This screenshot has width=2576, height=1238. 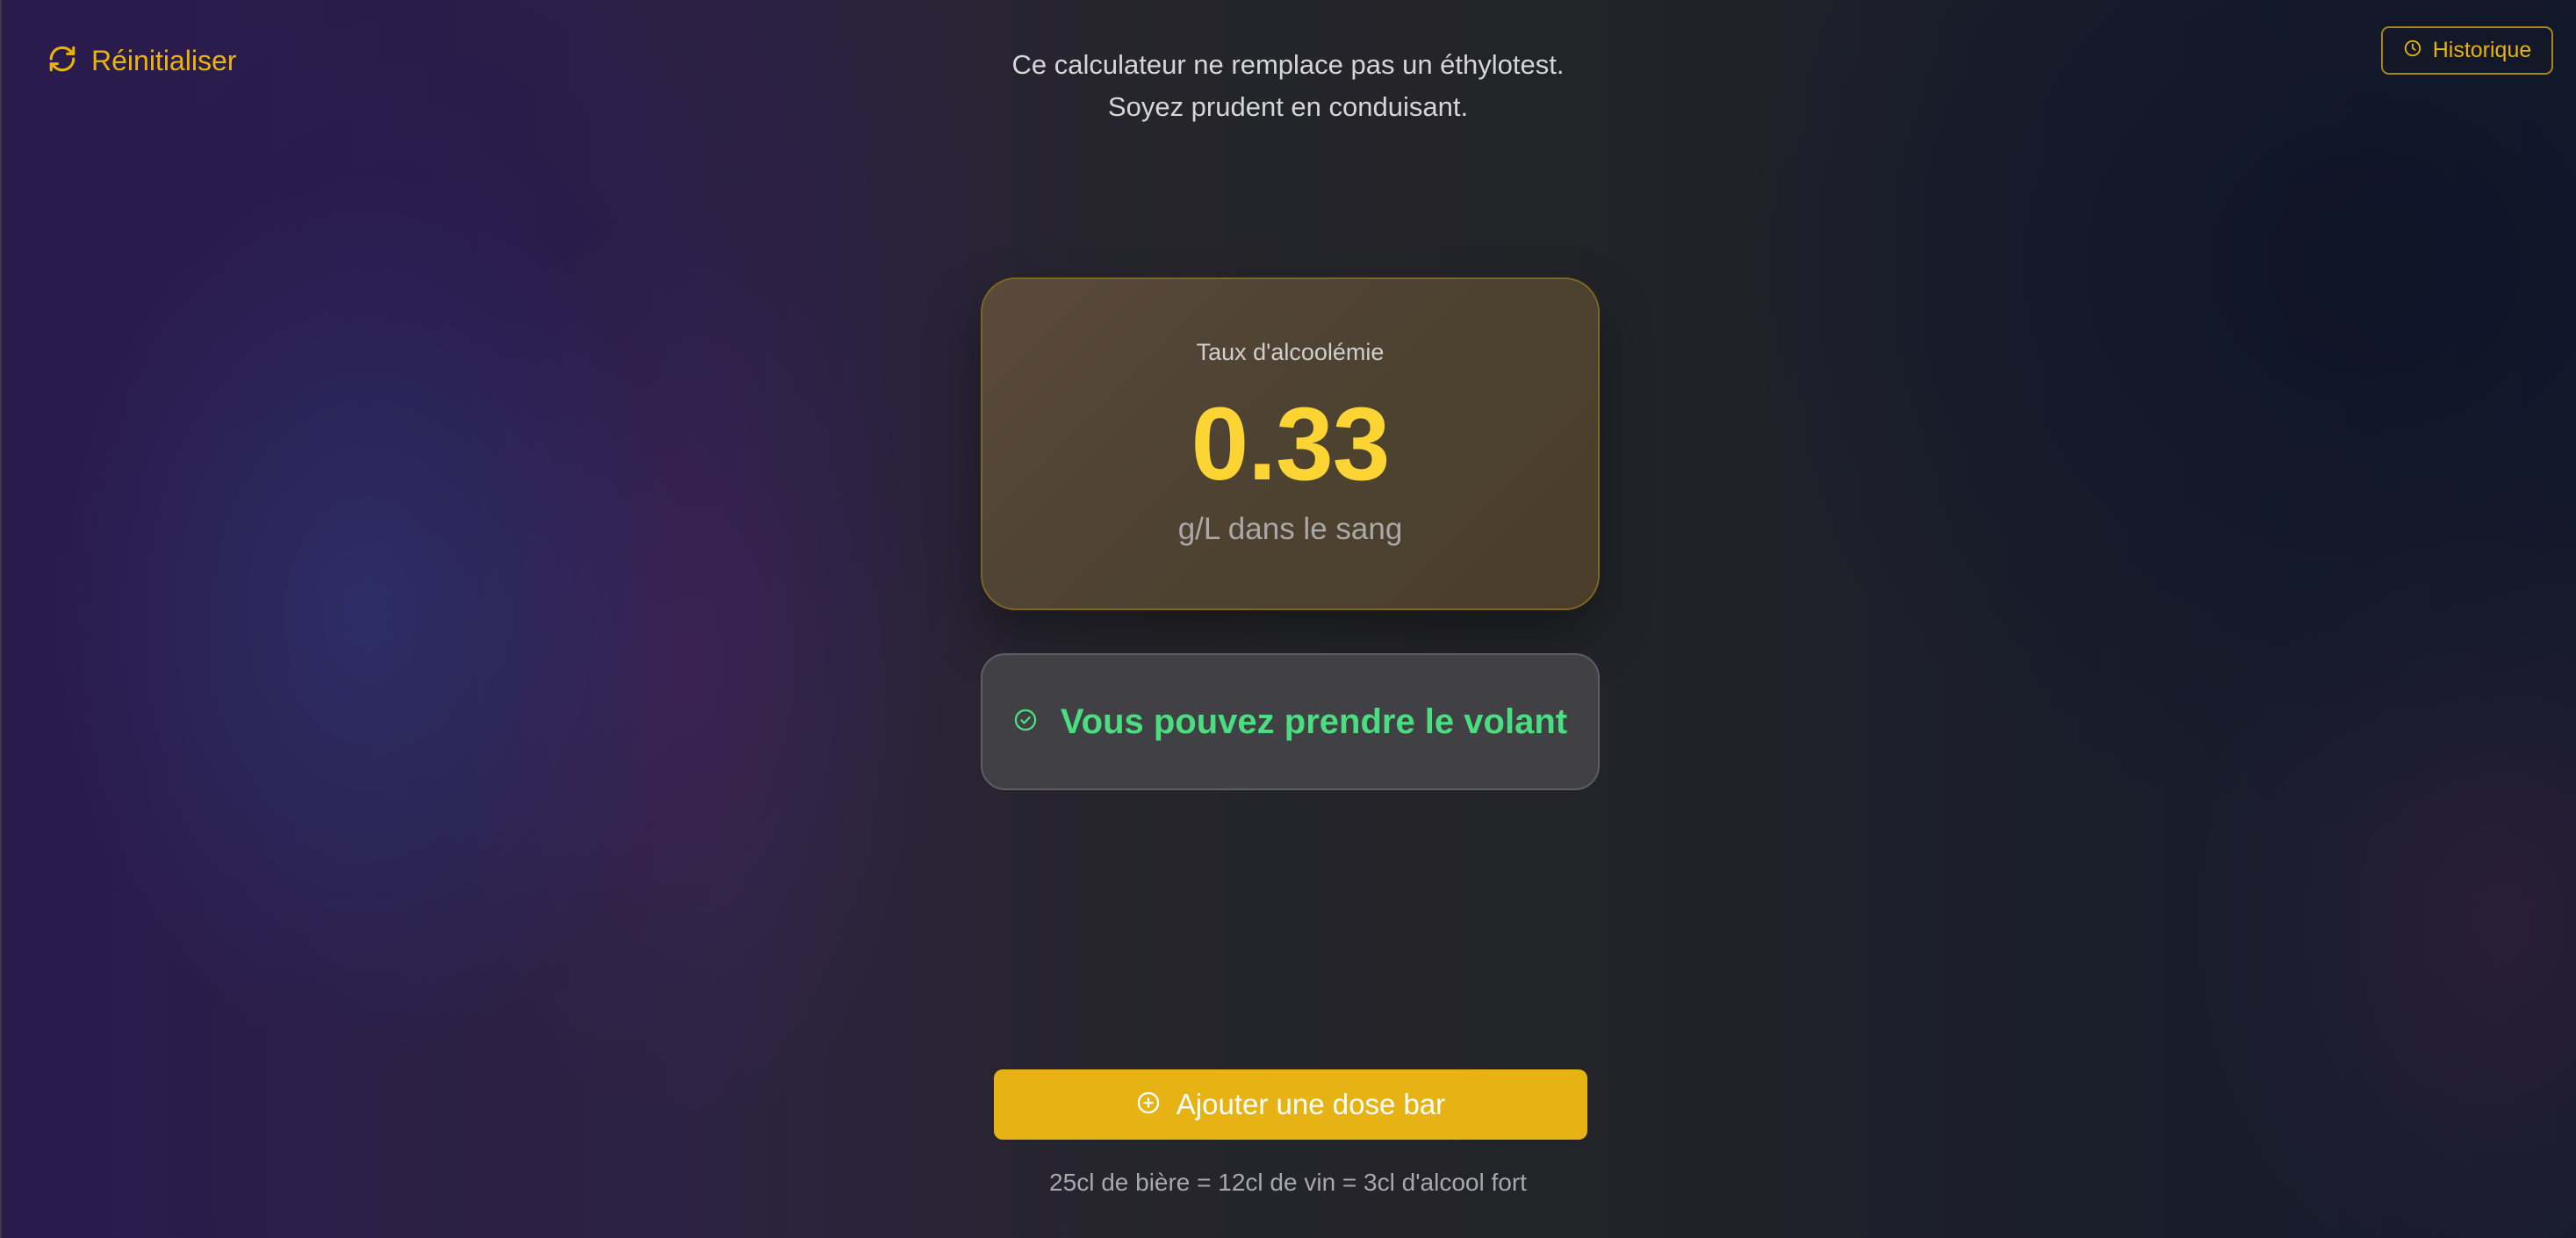 What do you see at coordinates (1148, 1104) in the screenshot?
I see `plus-circle-icon` at bounding box center [1148, 1104].